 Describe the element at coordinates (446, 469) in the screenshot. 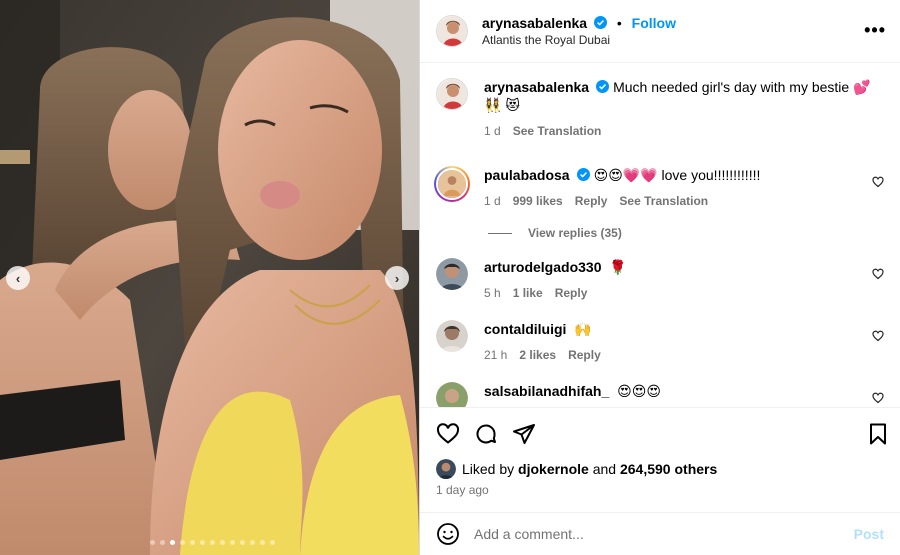

I see `liker-avatar` at that location.